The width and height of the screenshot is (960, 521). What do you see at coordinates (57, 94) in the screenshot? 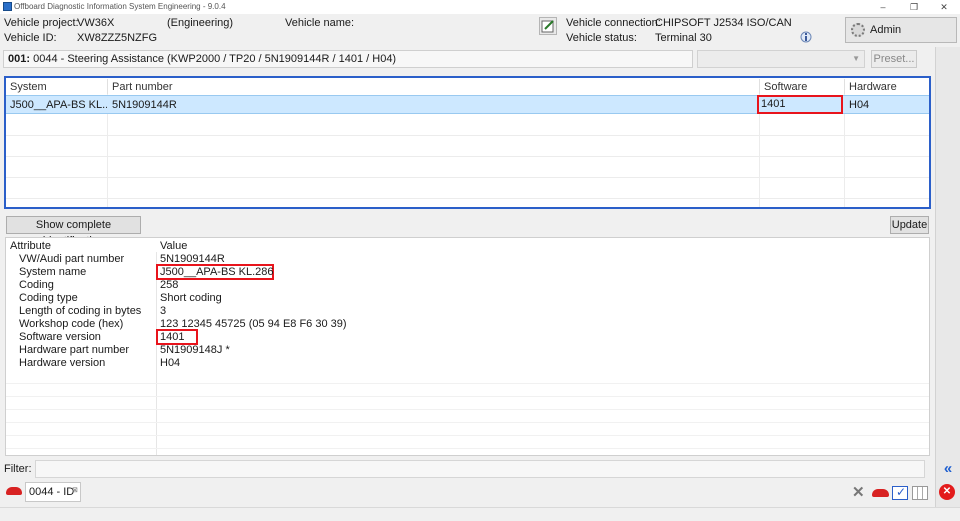
I see `column-header-system-identification: System identification` at bounding box center [57, 94].